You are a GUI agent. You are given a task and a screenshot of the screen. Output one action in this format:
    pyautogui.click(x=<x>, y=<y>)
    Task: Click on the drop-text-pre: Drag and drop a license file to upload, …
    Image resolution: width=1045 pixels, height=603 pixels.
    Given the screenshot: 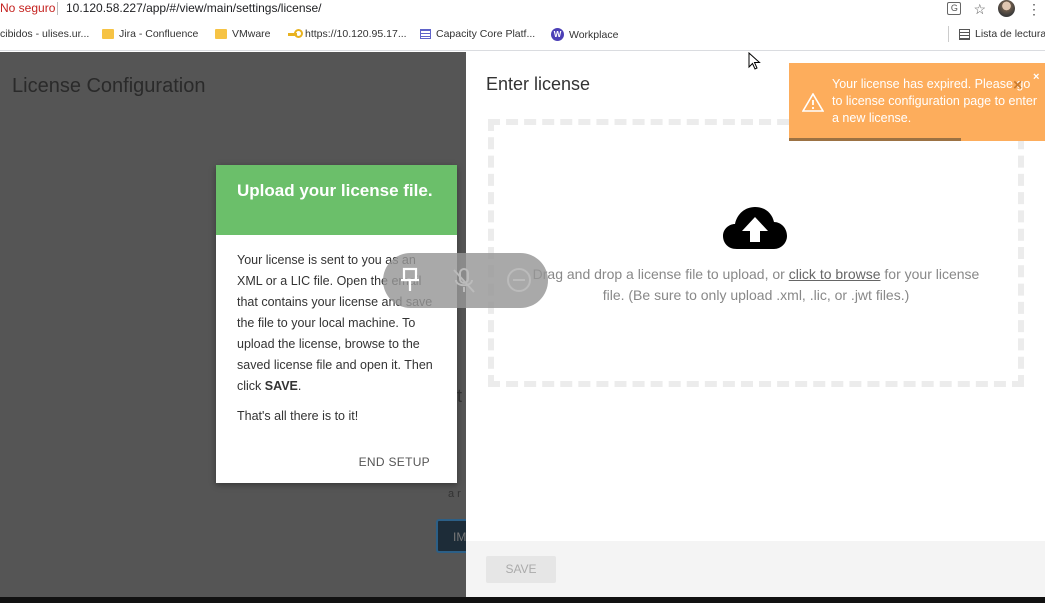 What is the action you would take?
    pyautogui.click(x=660, y=274)
    